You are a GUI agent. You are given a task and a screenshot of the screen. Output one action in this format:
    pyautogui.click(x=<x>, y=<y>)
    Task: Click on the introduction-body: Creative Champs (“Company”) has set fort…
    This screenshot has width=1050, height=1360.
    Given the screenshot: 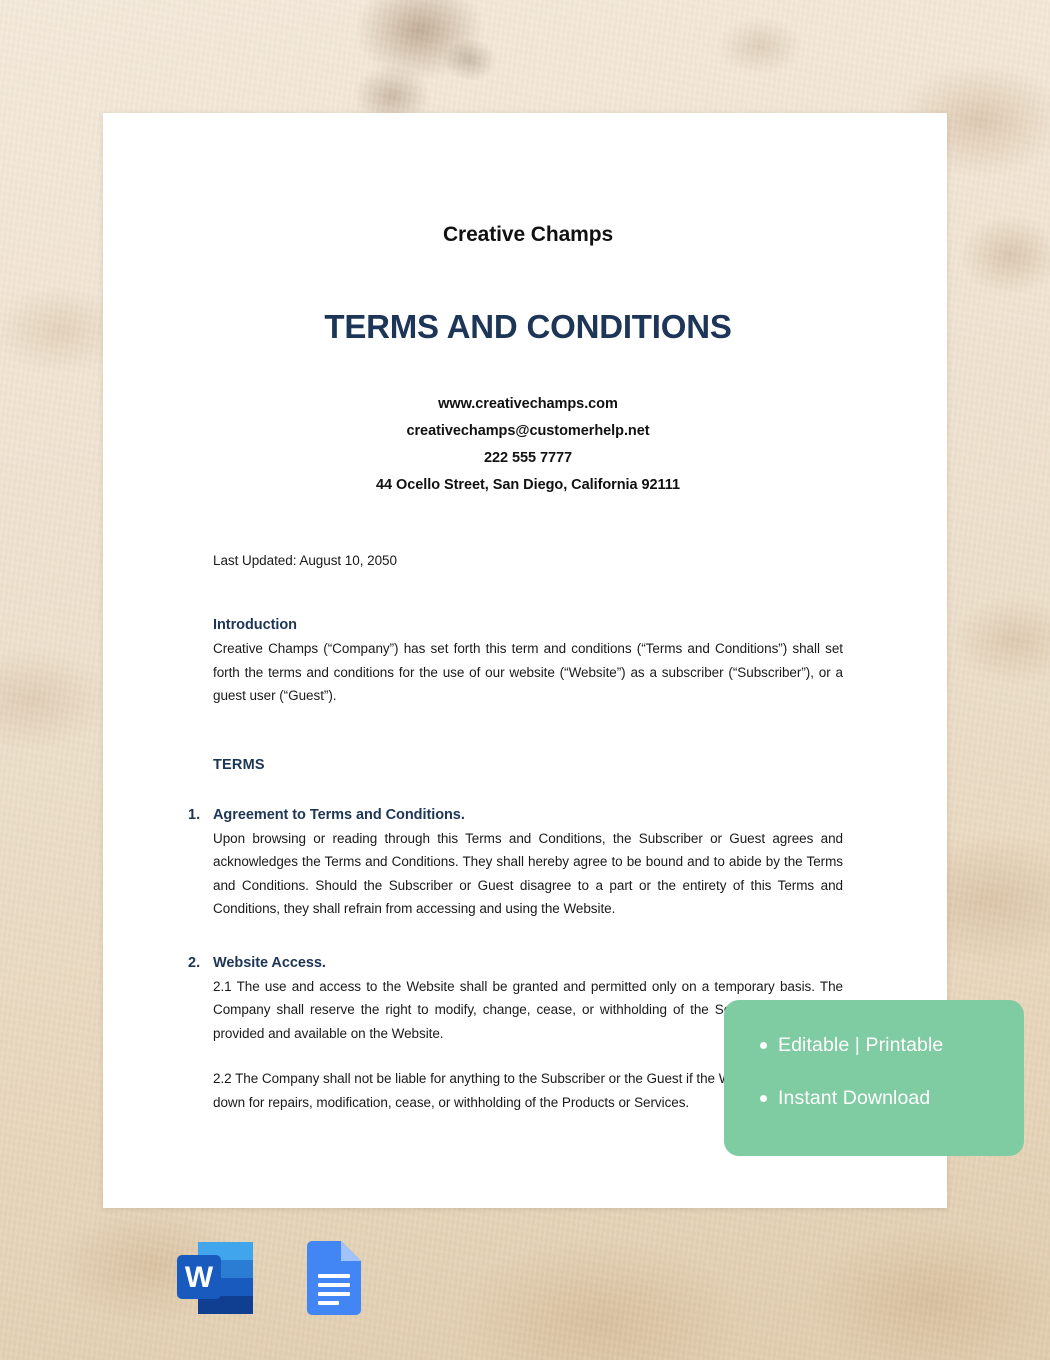 What is the action you would take?
    pyautogui.click(x=528, y=672)
    